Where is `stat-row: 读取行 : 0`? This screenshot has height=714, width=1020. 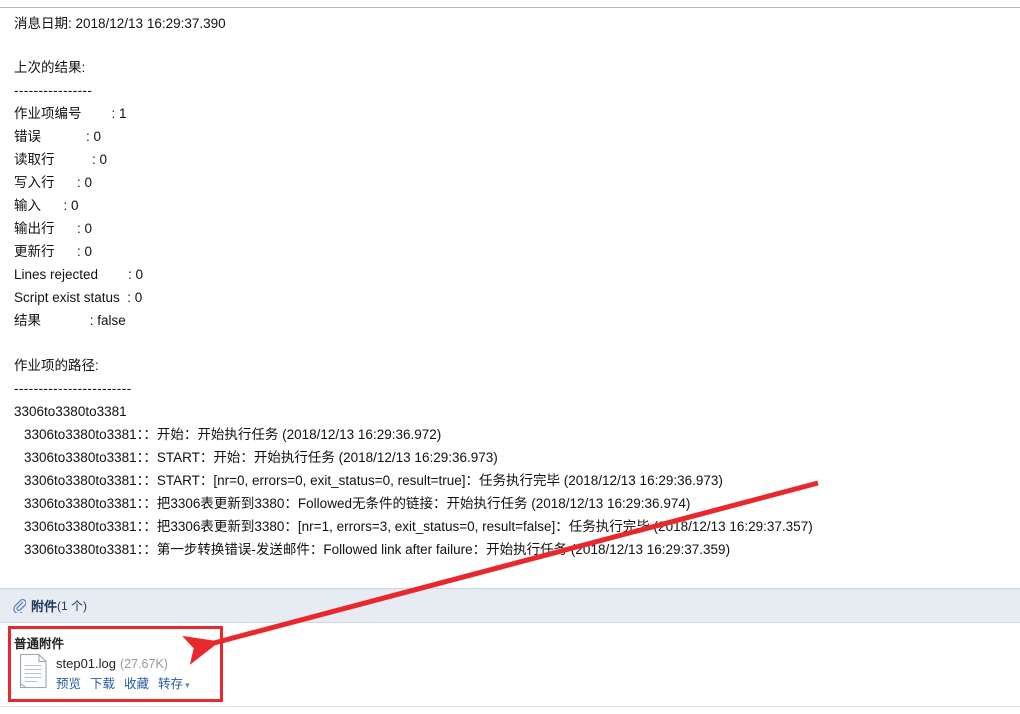
stat-row: 读取行 : 0 is located at coordinates (61, 159).